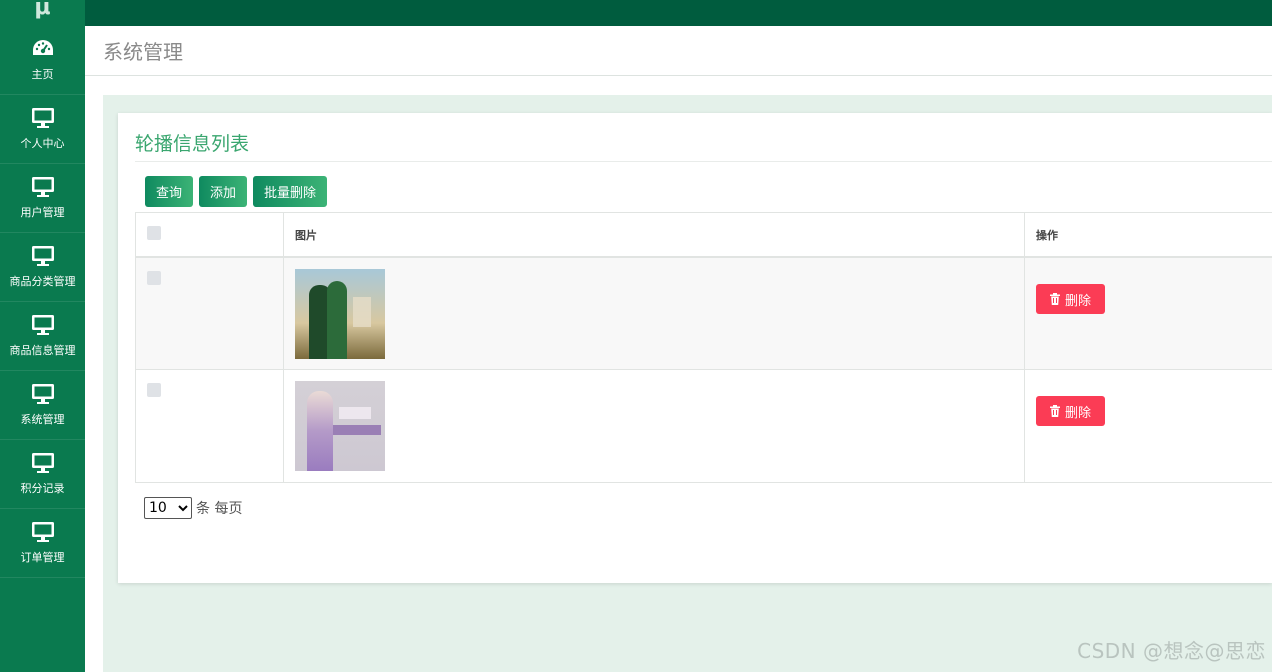 This screenshot has height=672, width=1272. What do you see at coordinates (42, 419) in the screenshot?
I see `sidebar-item-label: 系统管理` at bounding box center [42, 419].